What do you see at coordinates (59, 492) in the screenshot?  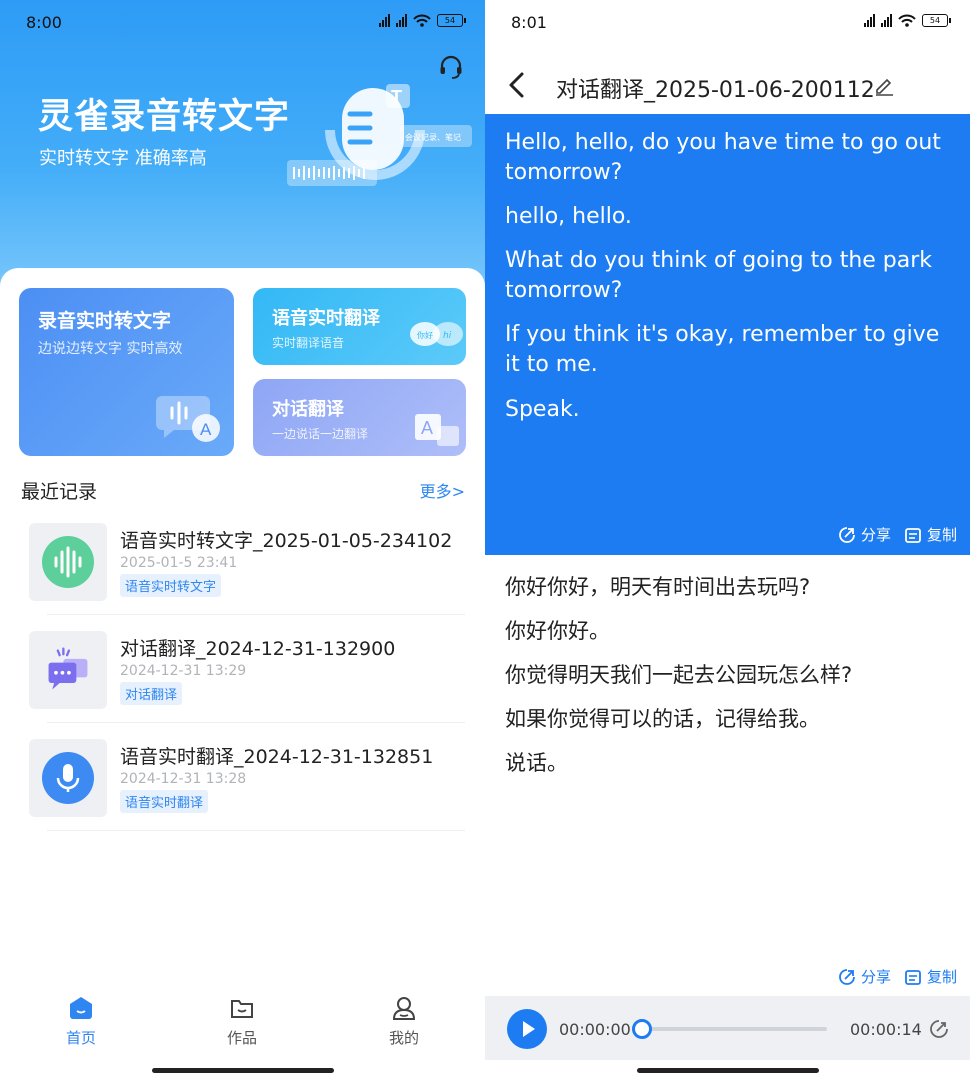 I see `recent-records-title: 最近记录` at bounding box center [59, 492].